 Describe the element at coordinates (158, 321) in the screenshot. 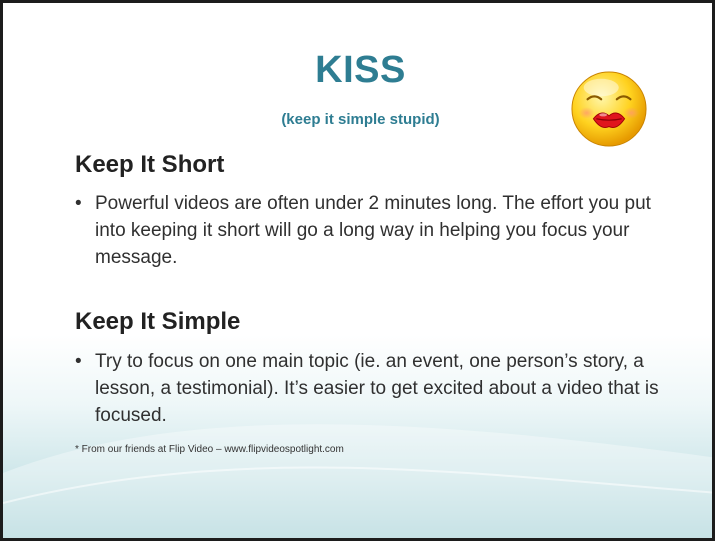

I see `section-heading-simple: Keep It Simple` at that location.